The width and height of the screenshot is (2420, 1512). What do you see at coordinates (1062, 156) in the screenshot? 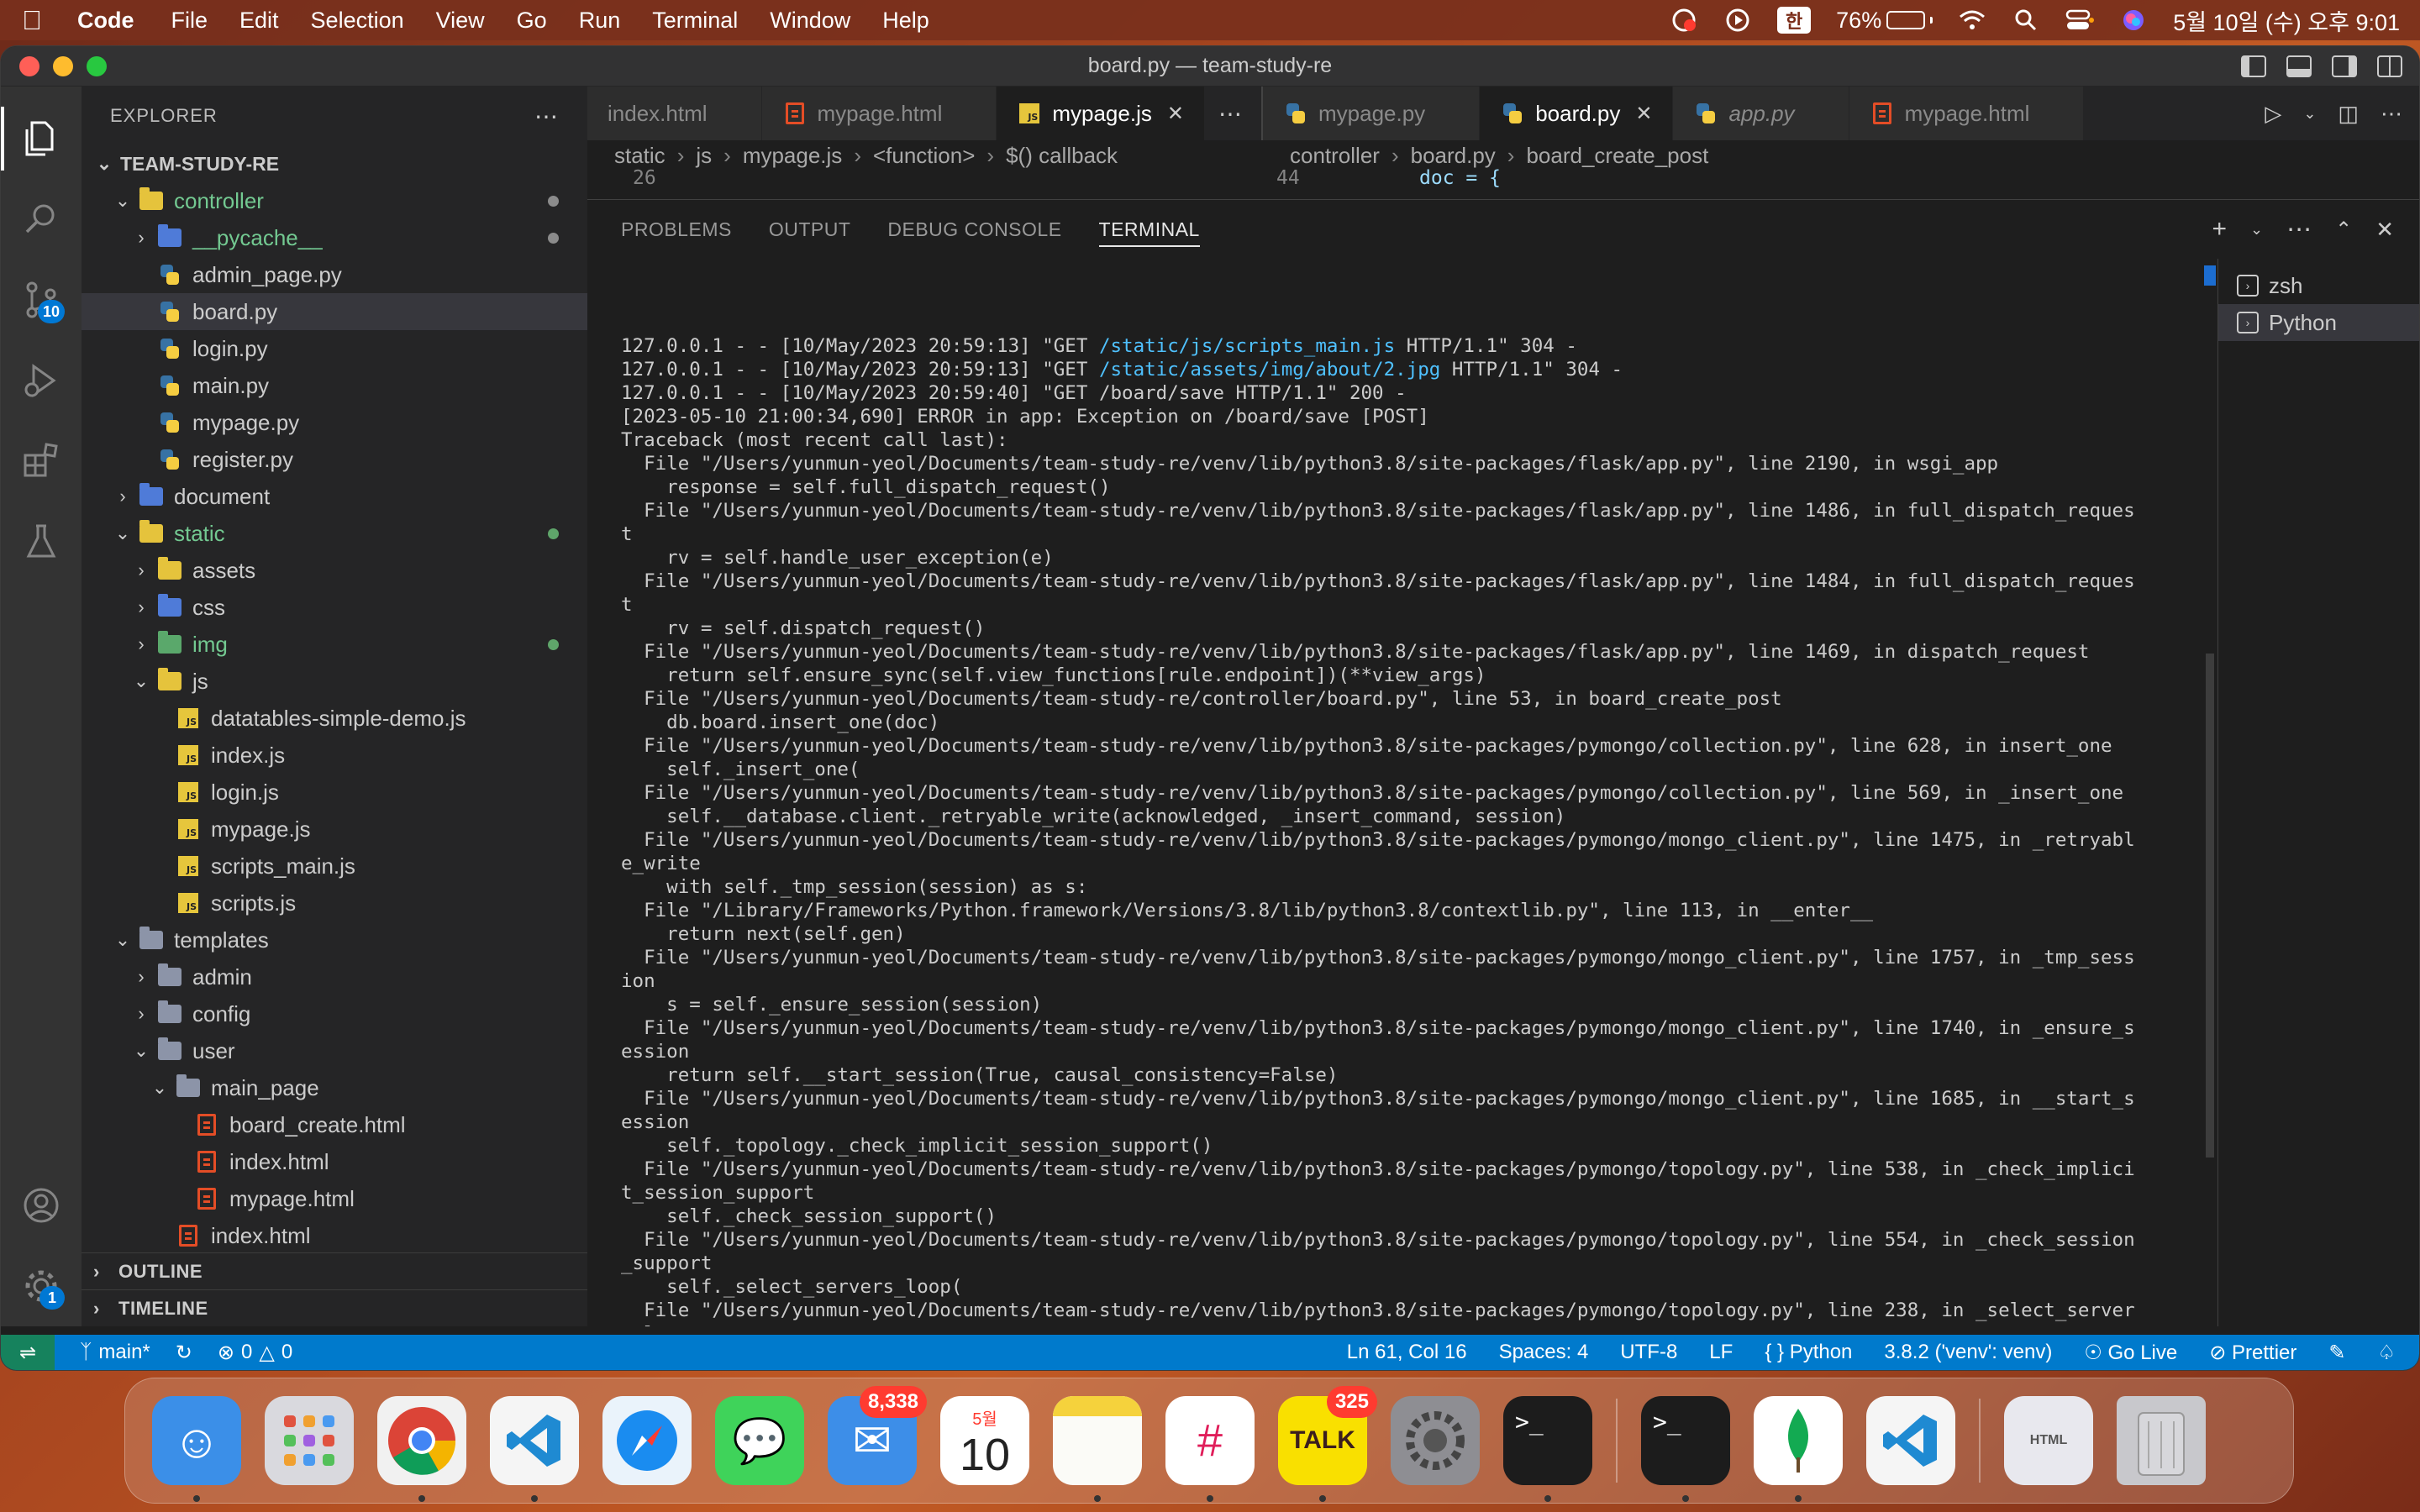
I see `breadcrumb-item: $() callback` at bounding box center [1062, 156].